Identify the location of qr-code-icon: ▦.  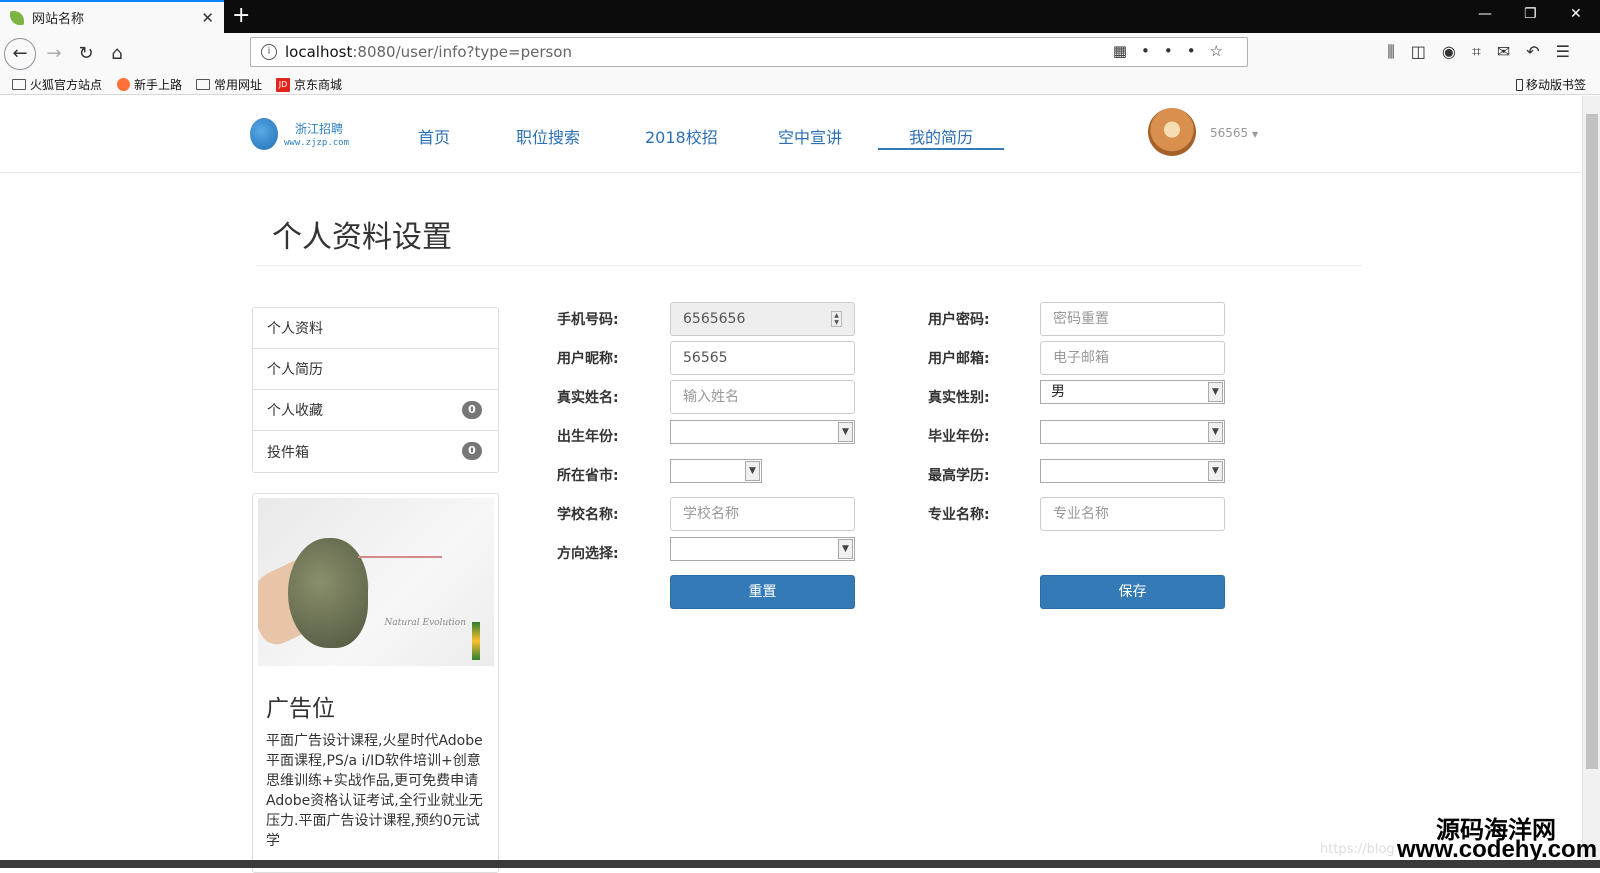
(1127, 51).